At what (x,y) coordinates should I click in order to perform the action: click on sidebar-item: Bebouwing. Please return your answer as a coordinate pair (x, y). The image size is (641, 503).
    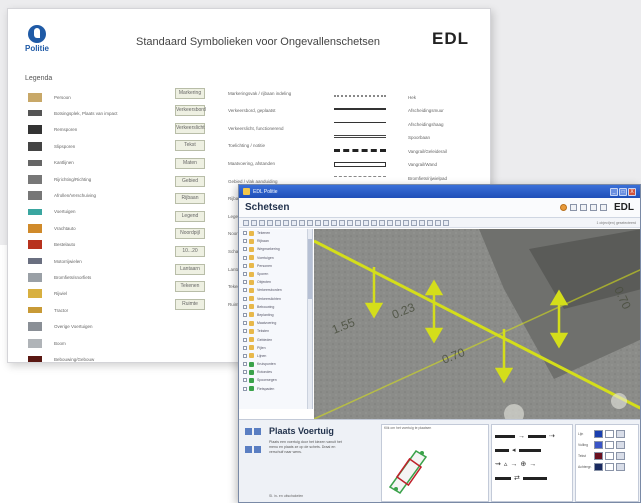
    Looking at the image, I should click on (275, 307).